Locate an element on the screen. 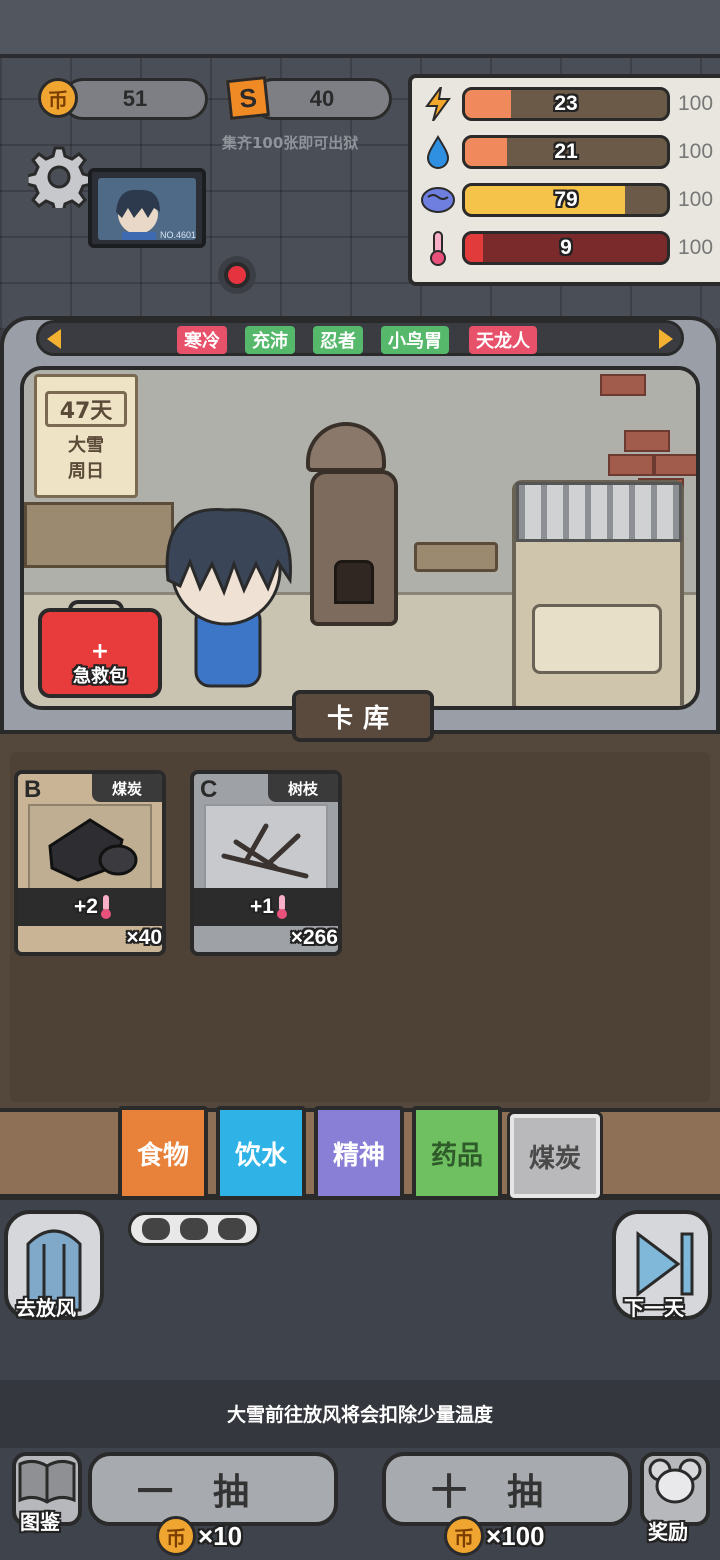  water-drop-icon is located at coordinates (438, 152).